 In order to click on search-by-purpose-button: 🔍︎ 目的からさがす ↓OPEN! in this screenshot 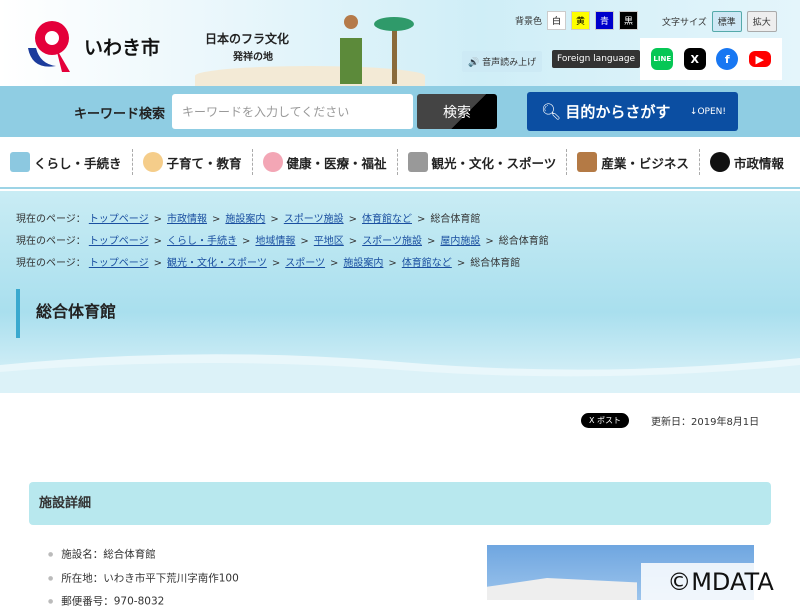, I will do `click(632, 111)`.